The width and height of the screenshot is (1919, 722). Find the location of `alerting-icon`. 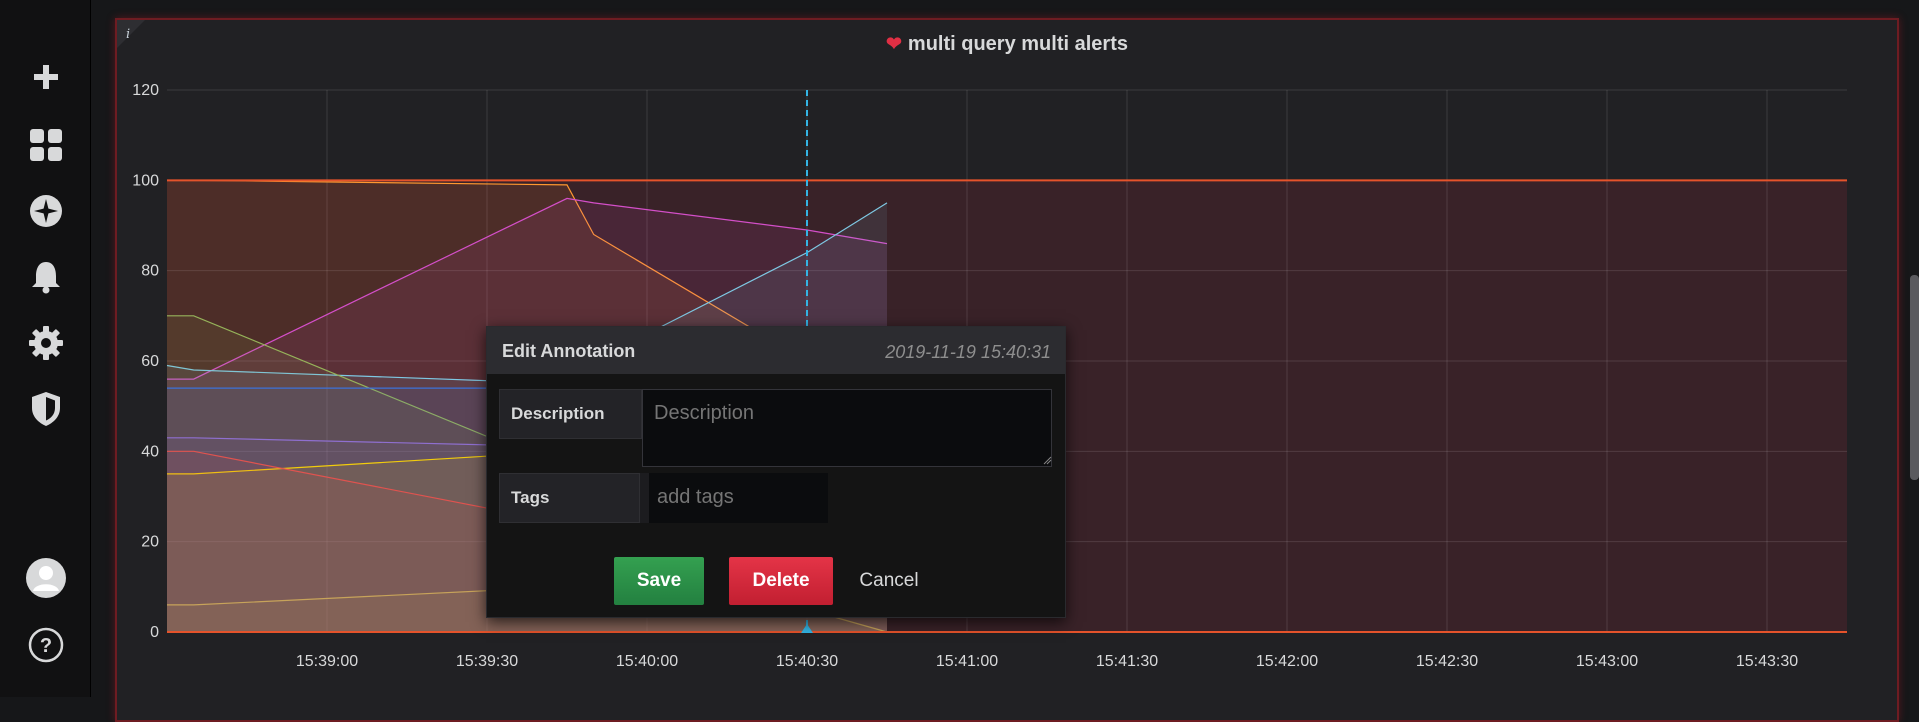

alerting-icon is located at coordinates (46, 277).